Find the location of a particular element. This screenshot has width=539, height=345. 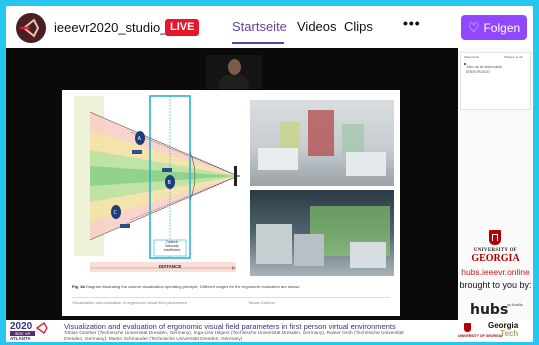

follow-button: ♡ Folgen is located at coordinates (494, 27).